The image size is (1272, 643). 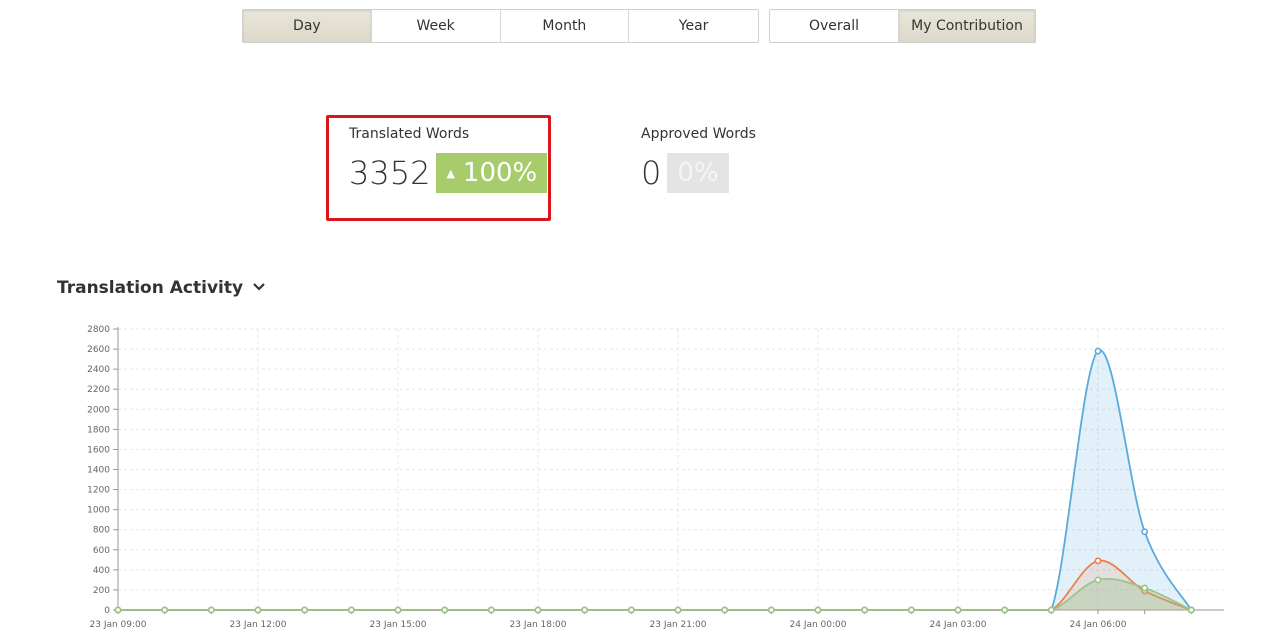 What do you see at coordinates (107, 611) in the screenshot?
I see `y-tick-label: 0` at bounding box center [107, 611].